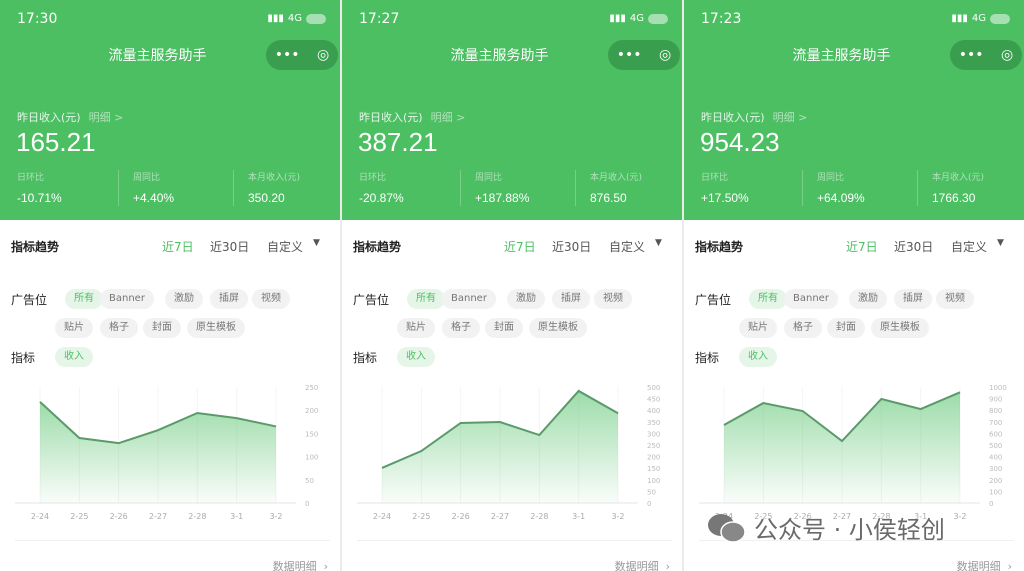 The image size is (1024, 571). I want to click on x-tick-label: 2-28, so click(197, 516).